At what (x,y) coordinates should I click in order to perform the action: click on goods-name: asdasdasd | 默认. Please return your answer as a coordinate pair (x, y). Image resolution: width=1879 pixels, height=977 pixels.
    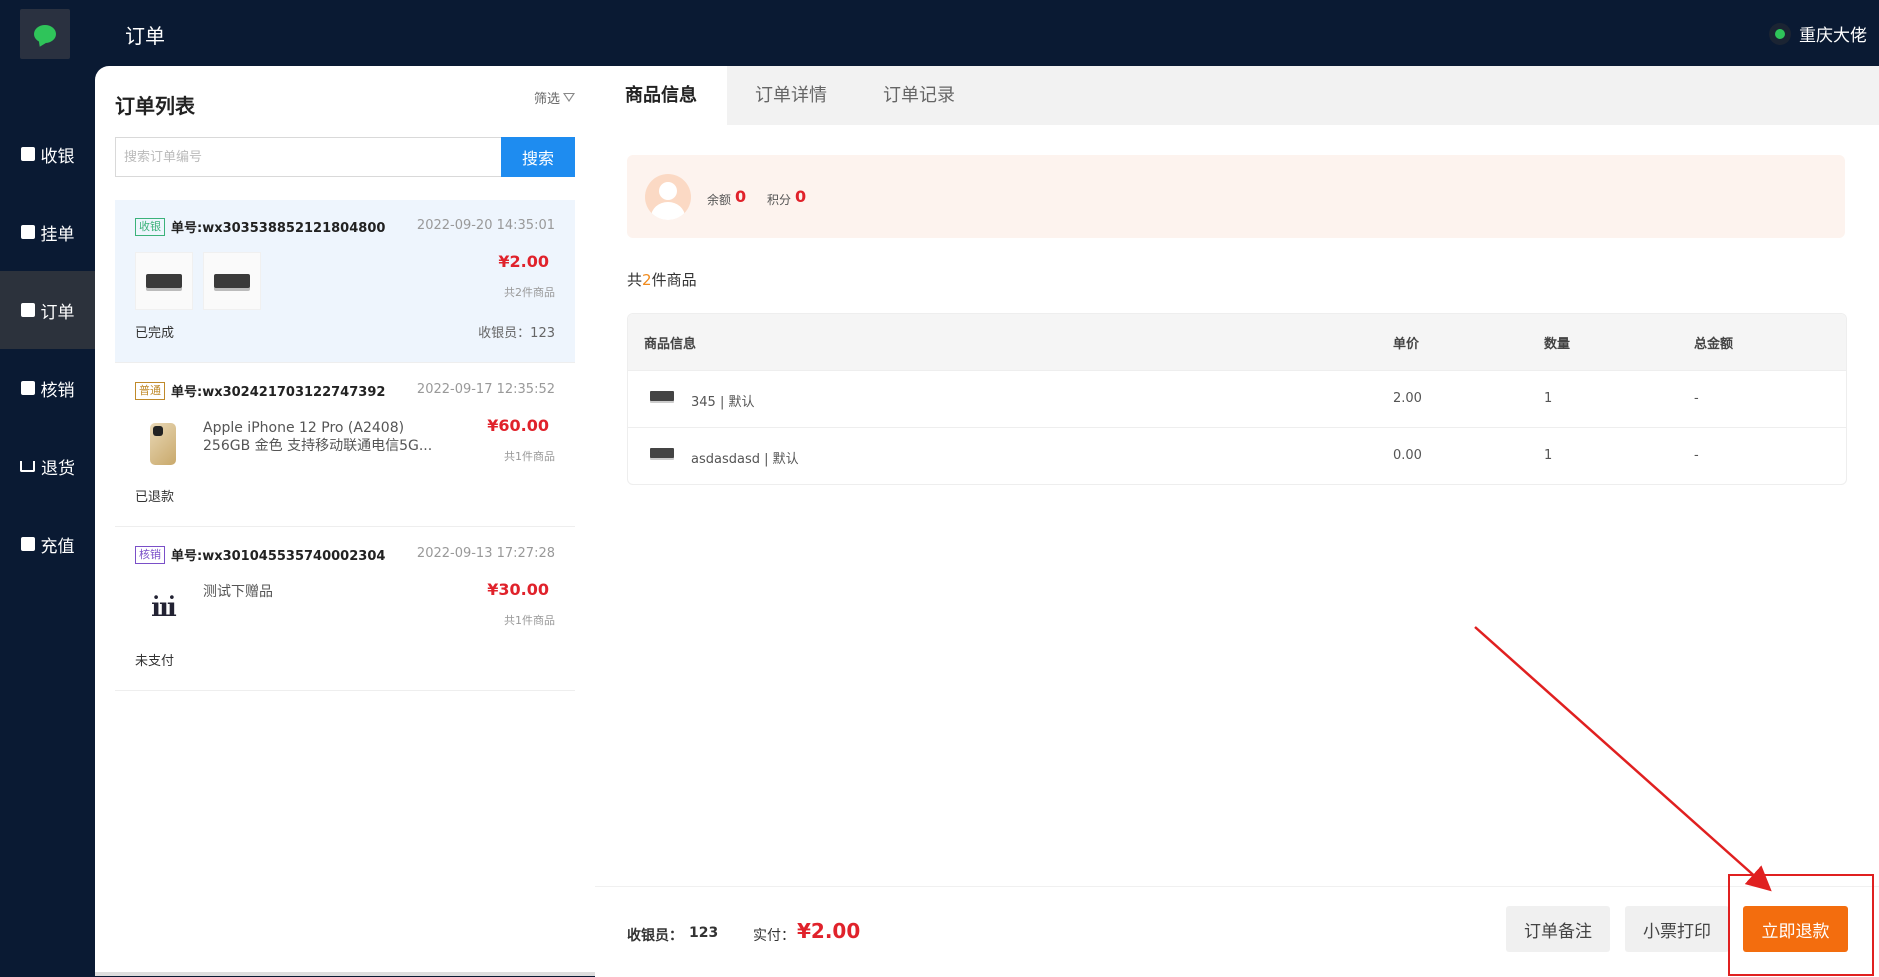
    Looking at the image, I should click on (745, 459).